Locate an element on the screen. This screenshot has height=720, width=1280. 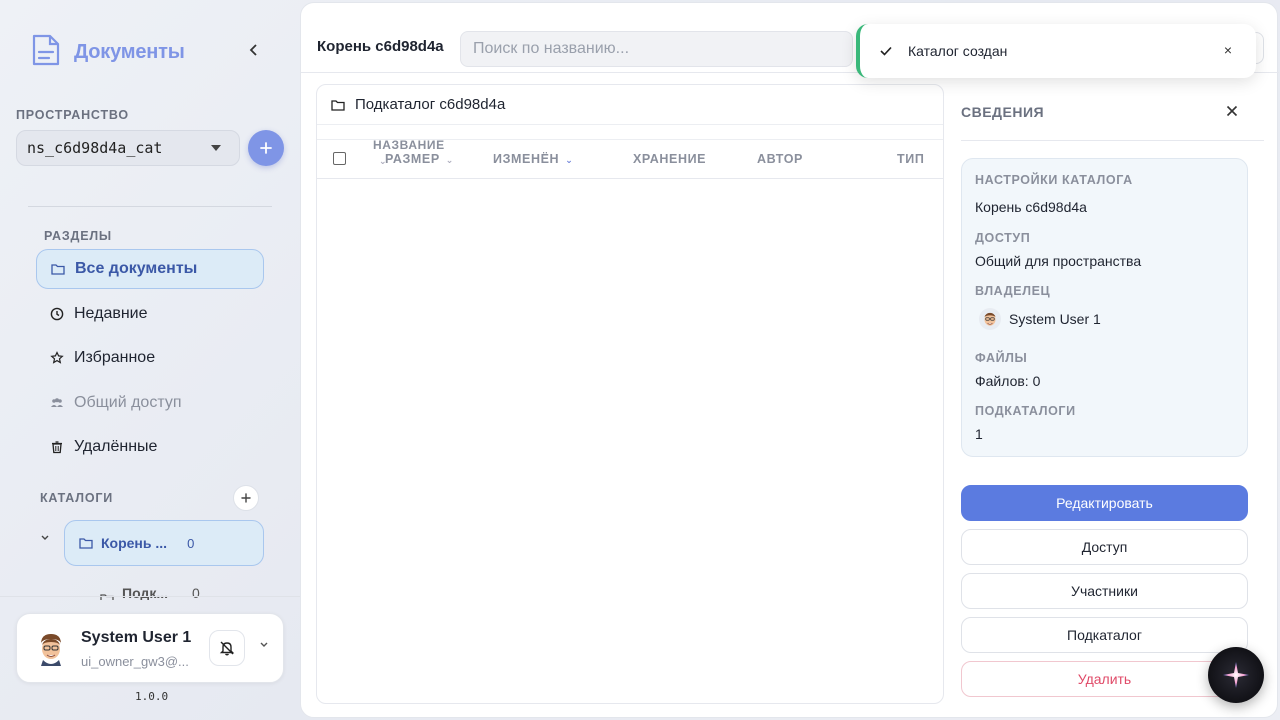
files-value: Файлов: 0 is located at coordinates (1008, 381).